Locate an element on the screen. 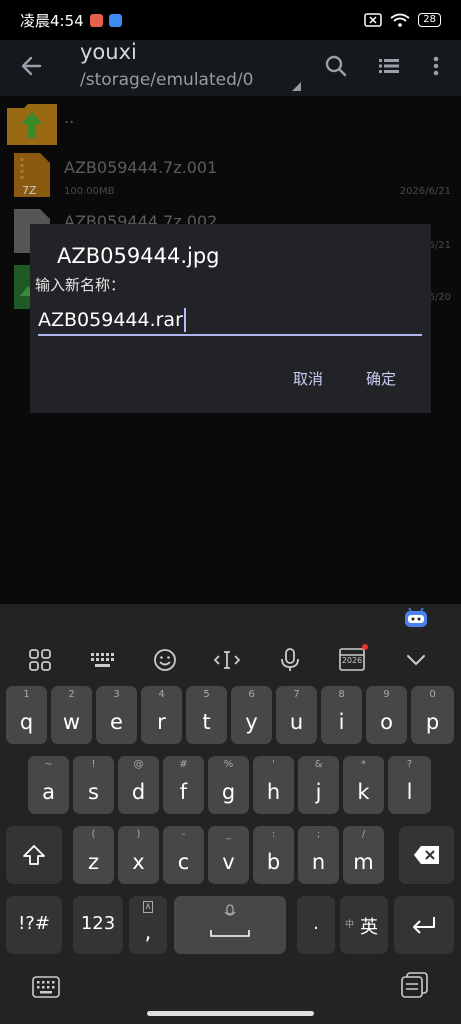 The height and width of the screenshot is (1024, 461). path-dropdown-icon is located at coordinates (296, 86).